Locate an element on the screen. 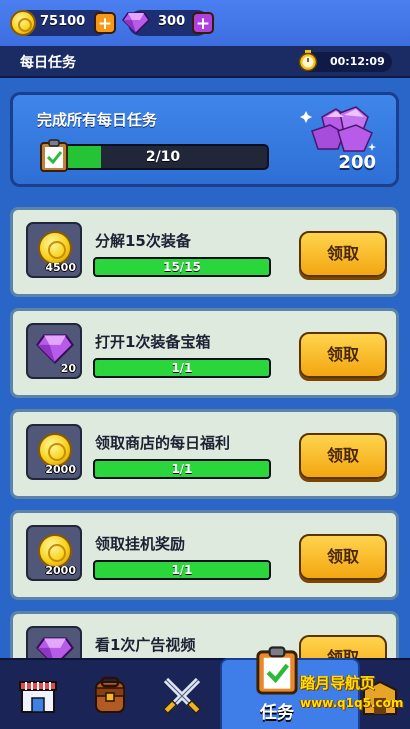 The height and width of the screenshot is (729, 410). task-name: 分解15次装备 is located at coordinates (143, 241).